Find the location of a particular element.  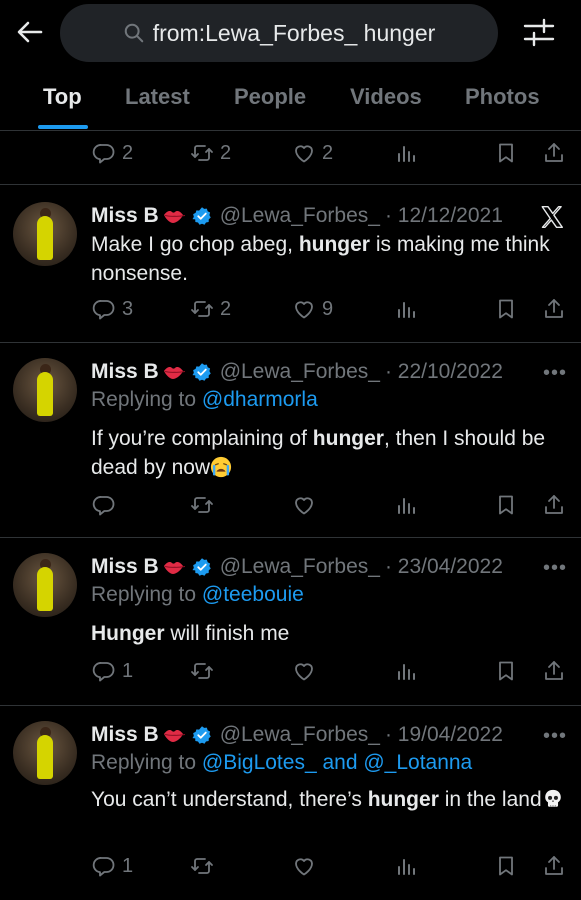

tweet-header: Miss B @Lewa_Forbes_ · 19/04/2022 is located at coordinates (297, 735).